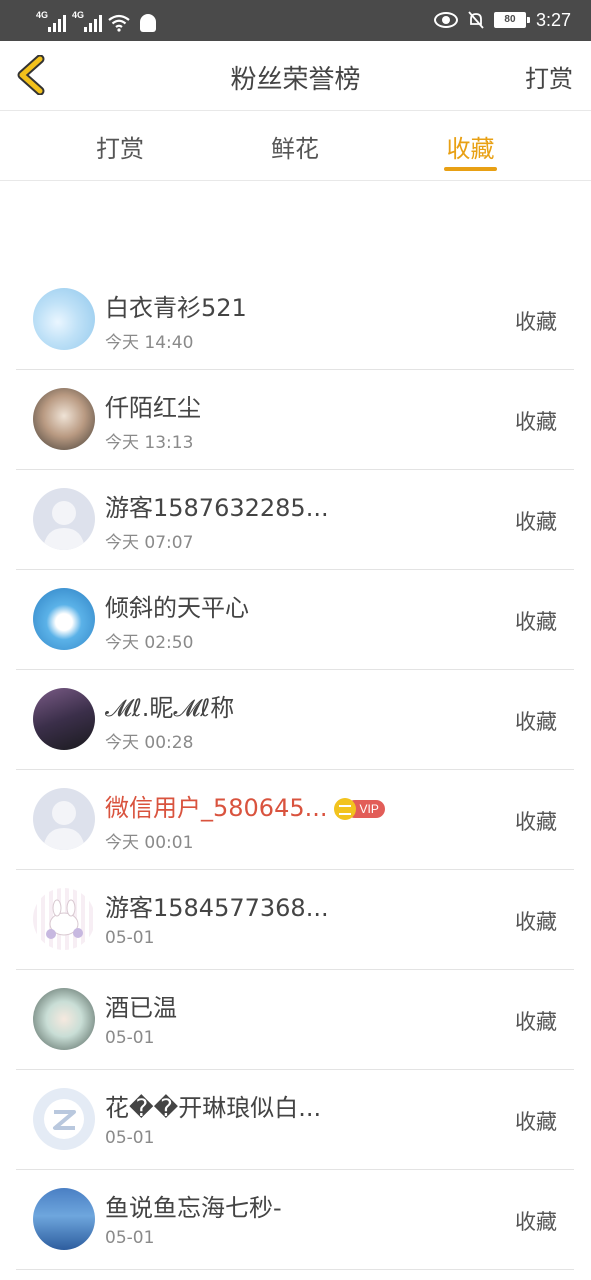 This screenshot has width=591, height=1280. Describe the element at coordinates (170, 708) in the screenshot. I see `fan-name: 𝓜ℓ.昵𝓜ℓ称` at that location.